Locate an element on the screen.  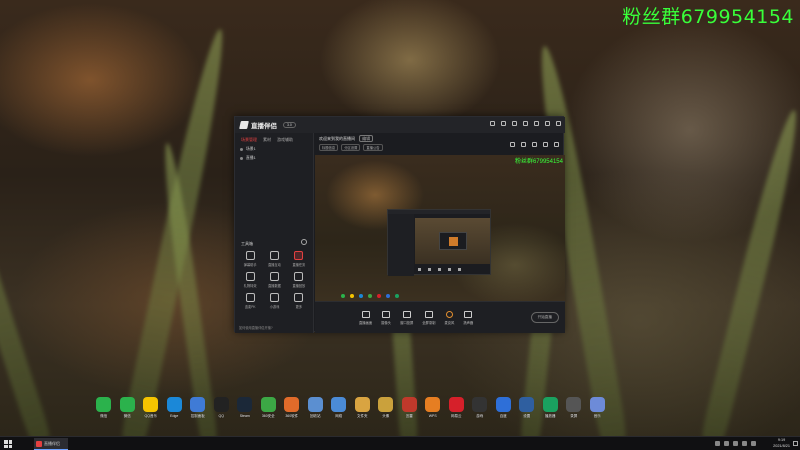
volume-icon is located at coordinates (735, 443).